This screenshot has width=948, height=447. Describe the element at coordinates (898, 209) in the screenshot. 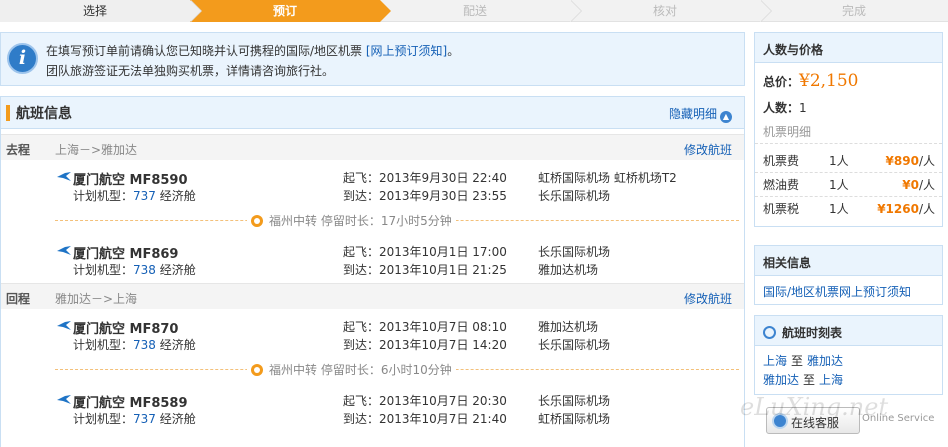

I see `fee-amount: ¥1260` at that location.